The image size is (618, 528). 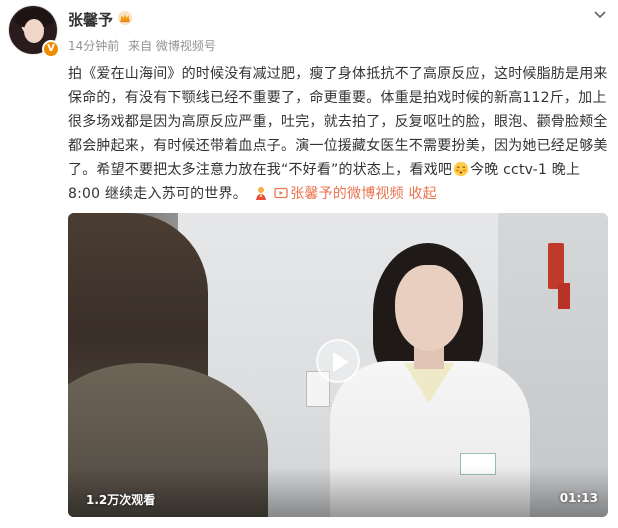 What do you see at coordinates (564, 296) in the screenshot?
I see `video-frame-red-box` at bounding box center [564, 296].